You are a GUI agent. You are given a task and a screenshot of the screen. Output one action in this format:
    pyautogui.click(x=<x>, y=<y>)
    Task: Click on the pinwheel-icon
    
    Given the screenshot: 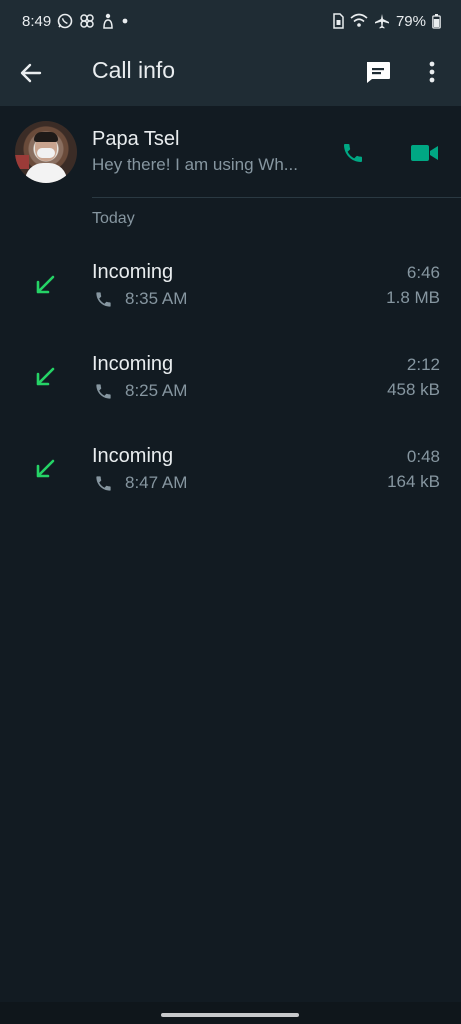 What is the action you would take?
    pyautogui.click(x=87, y=21)
    